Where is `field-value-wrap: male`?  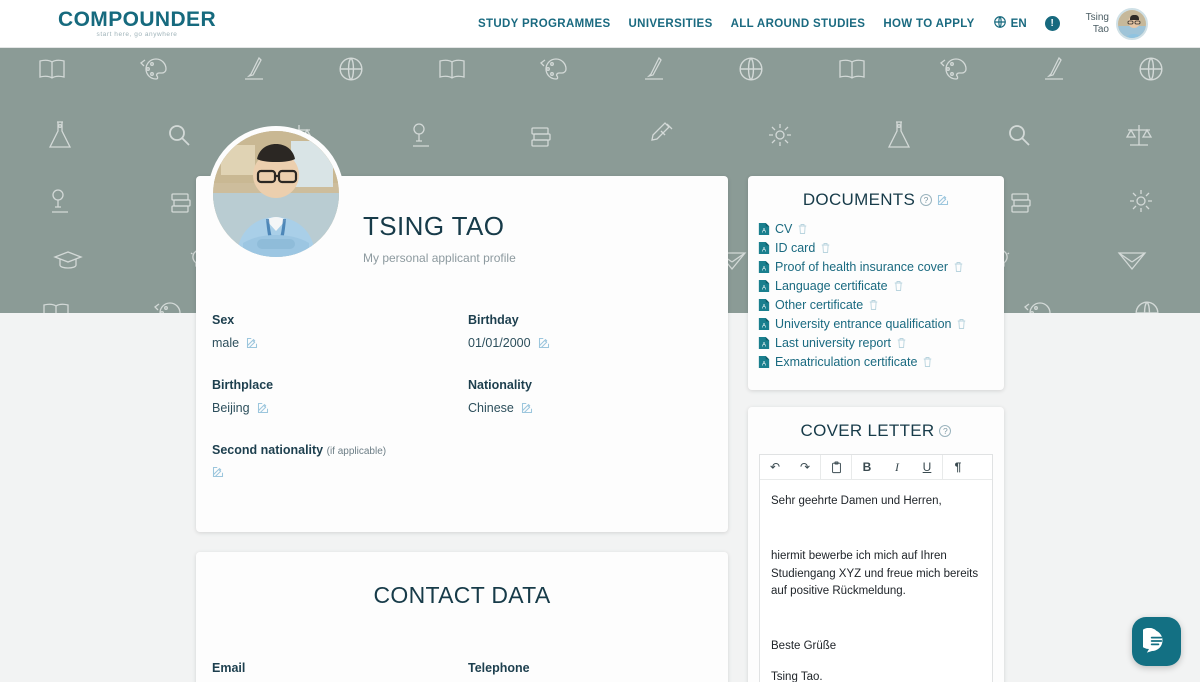 field-value-wrap: male is located at coordinates (340, 343).